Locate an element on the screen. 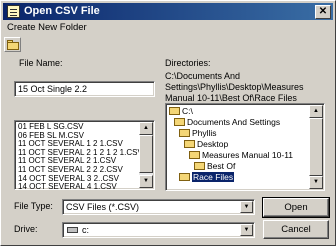 The width and height of the screenshot is (336, 246). directory-item-label: Phyllis is located at coordinates (204, 133).